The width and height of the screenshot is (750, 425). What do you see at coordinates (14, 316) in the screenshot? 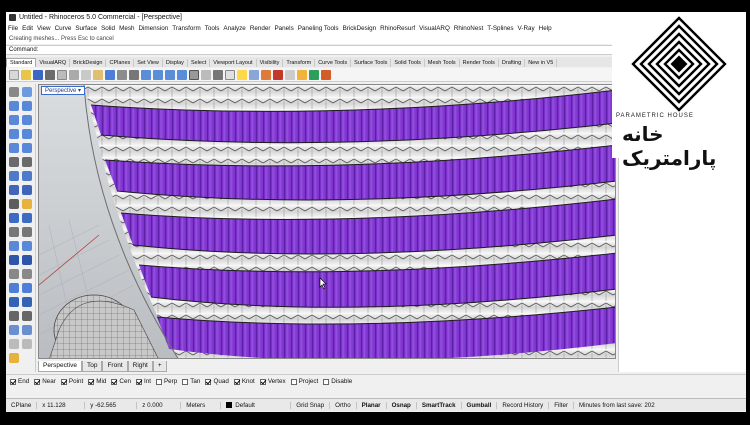
I see `dimension-icon` at bounding box center [14, 316].